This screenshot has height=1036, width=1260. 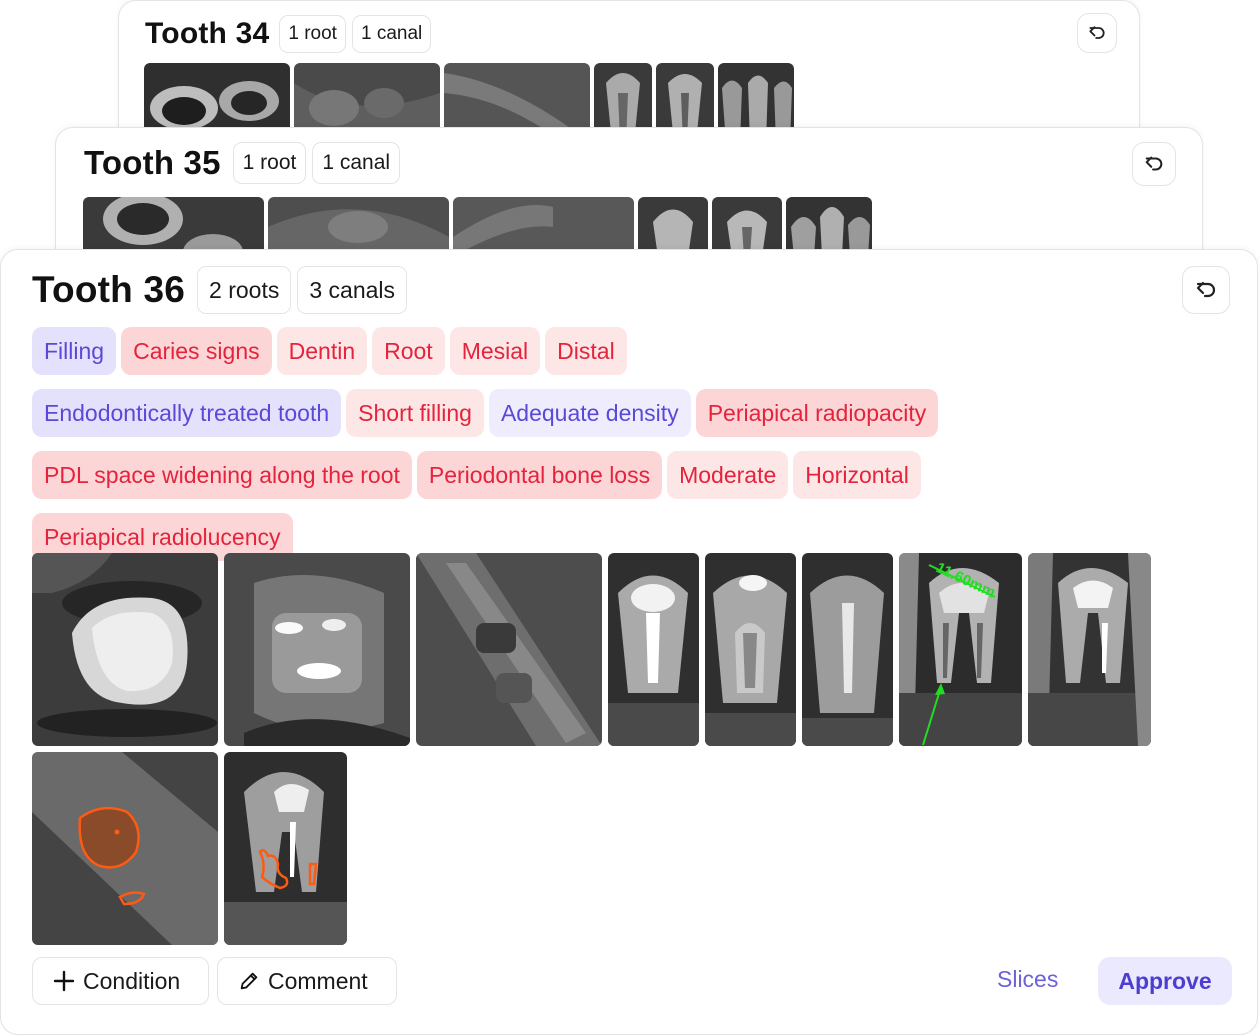 I want to click on slice-axial-root, so click(x=509, y=649).